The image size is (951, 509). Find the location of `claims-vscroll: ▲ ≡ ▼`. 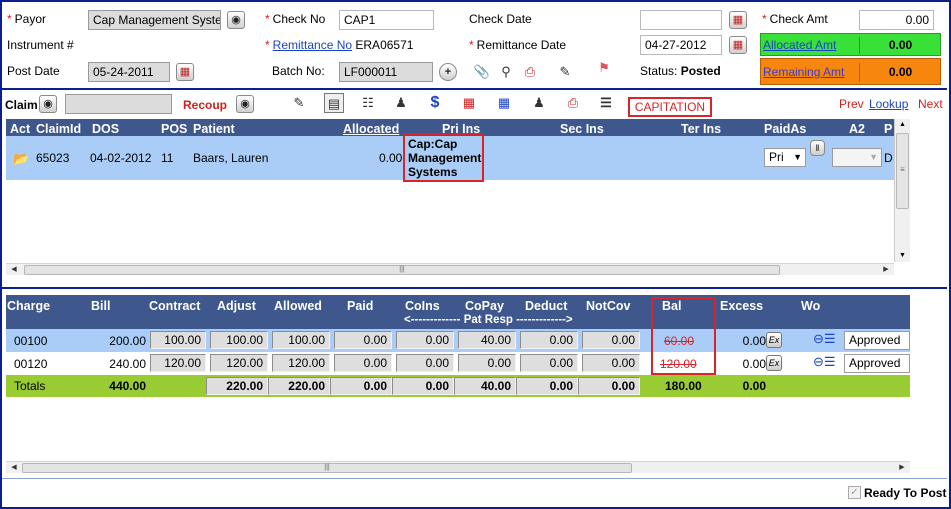

claims-vscroll: ▲ ≡ ▼ is located at coordinates (902, 190).